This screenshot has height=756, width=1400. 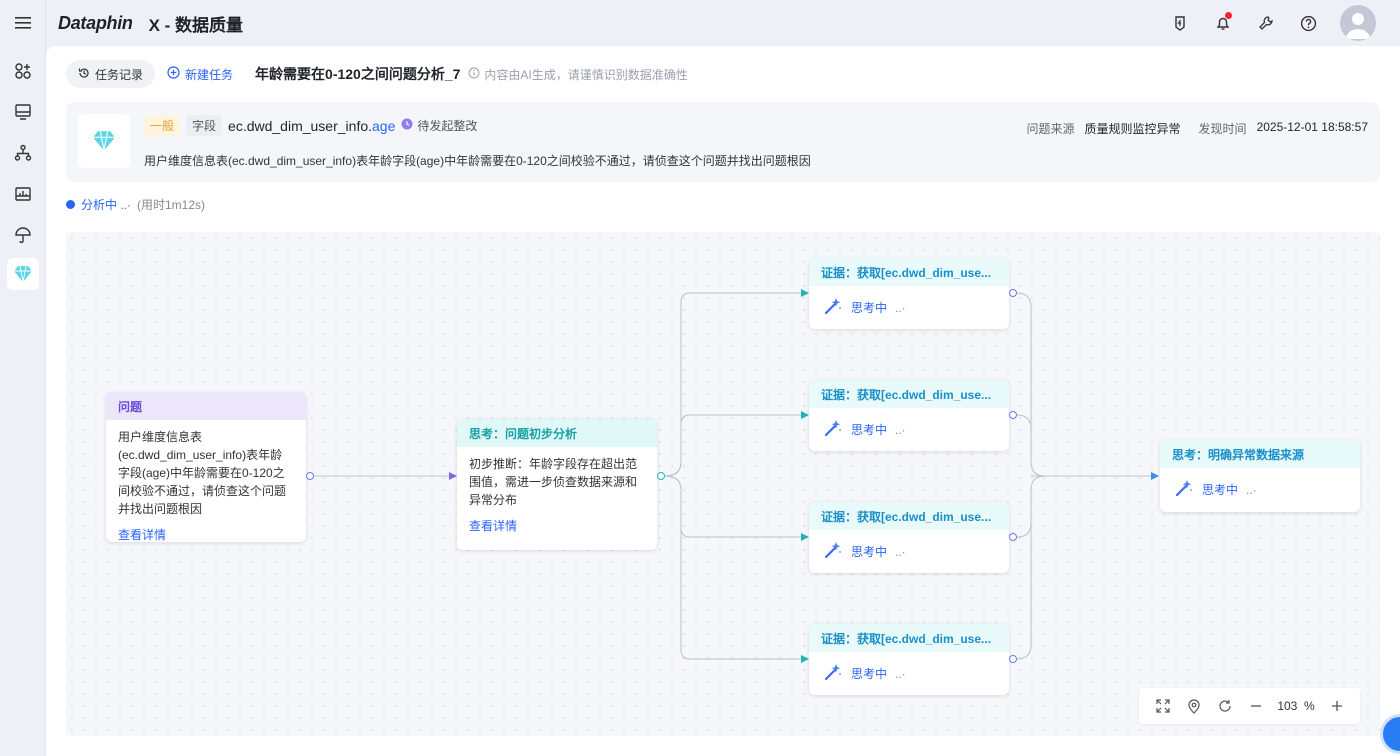 I want to click on help-icon, so click(x=1308, y=23).